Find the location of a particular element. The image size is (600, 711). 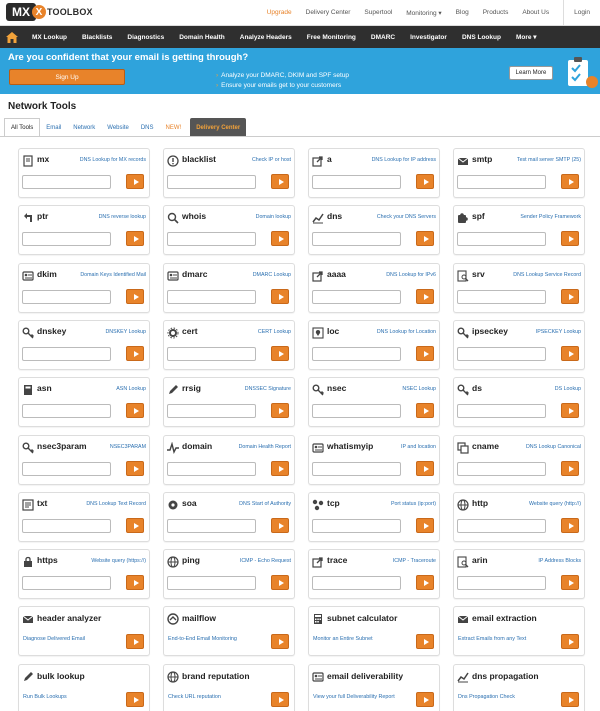

tool-name-asn: asn is located at coordinates (44, 388).